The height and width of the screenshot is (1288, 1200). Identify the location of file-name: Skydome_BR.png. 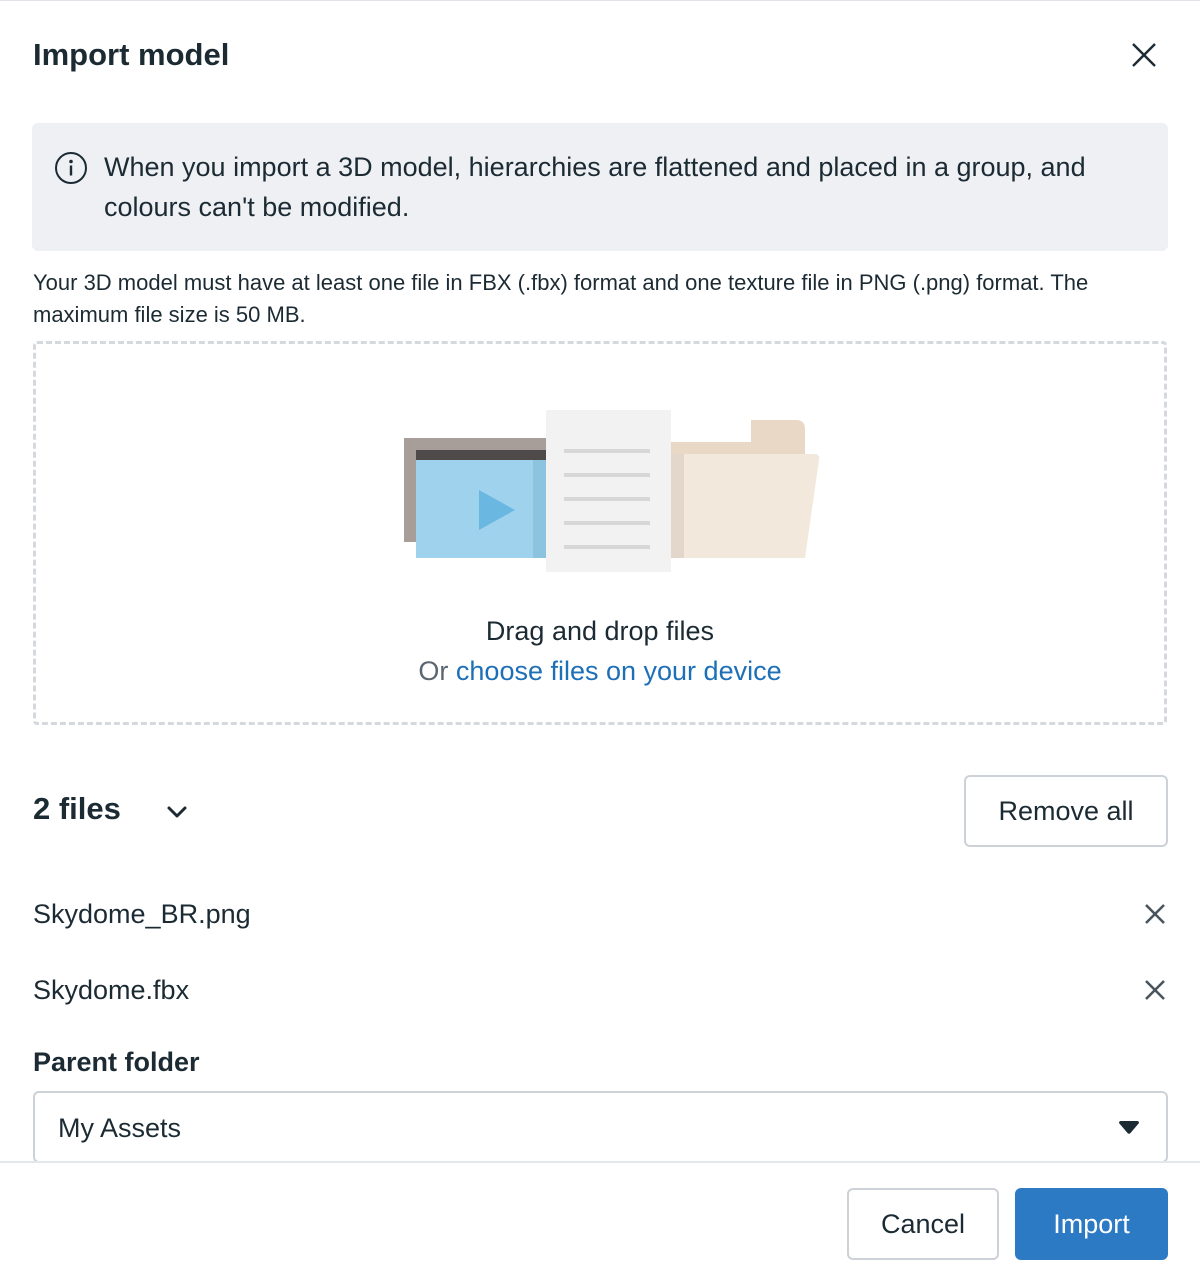
(142, 914).